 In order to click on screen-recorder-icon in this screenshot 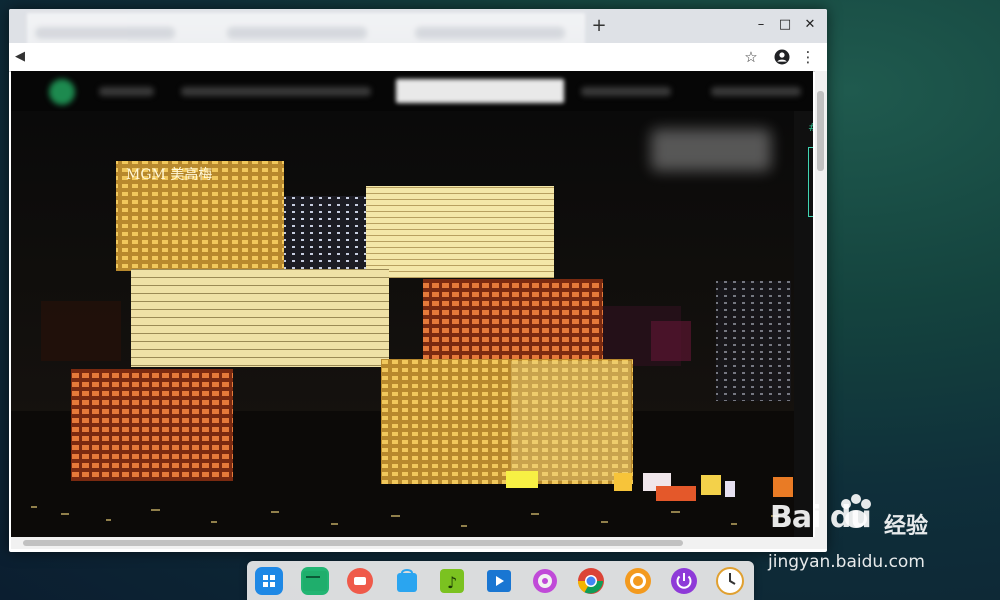, I will do `click(360, 581)`.